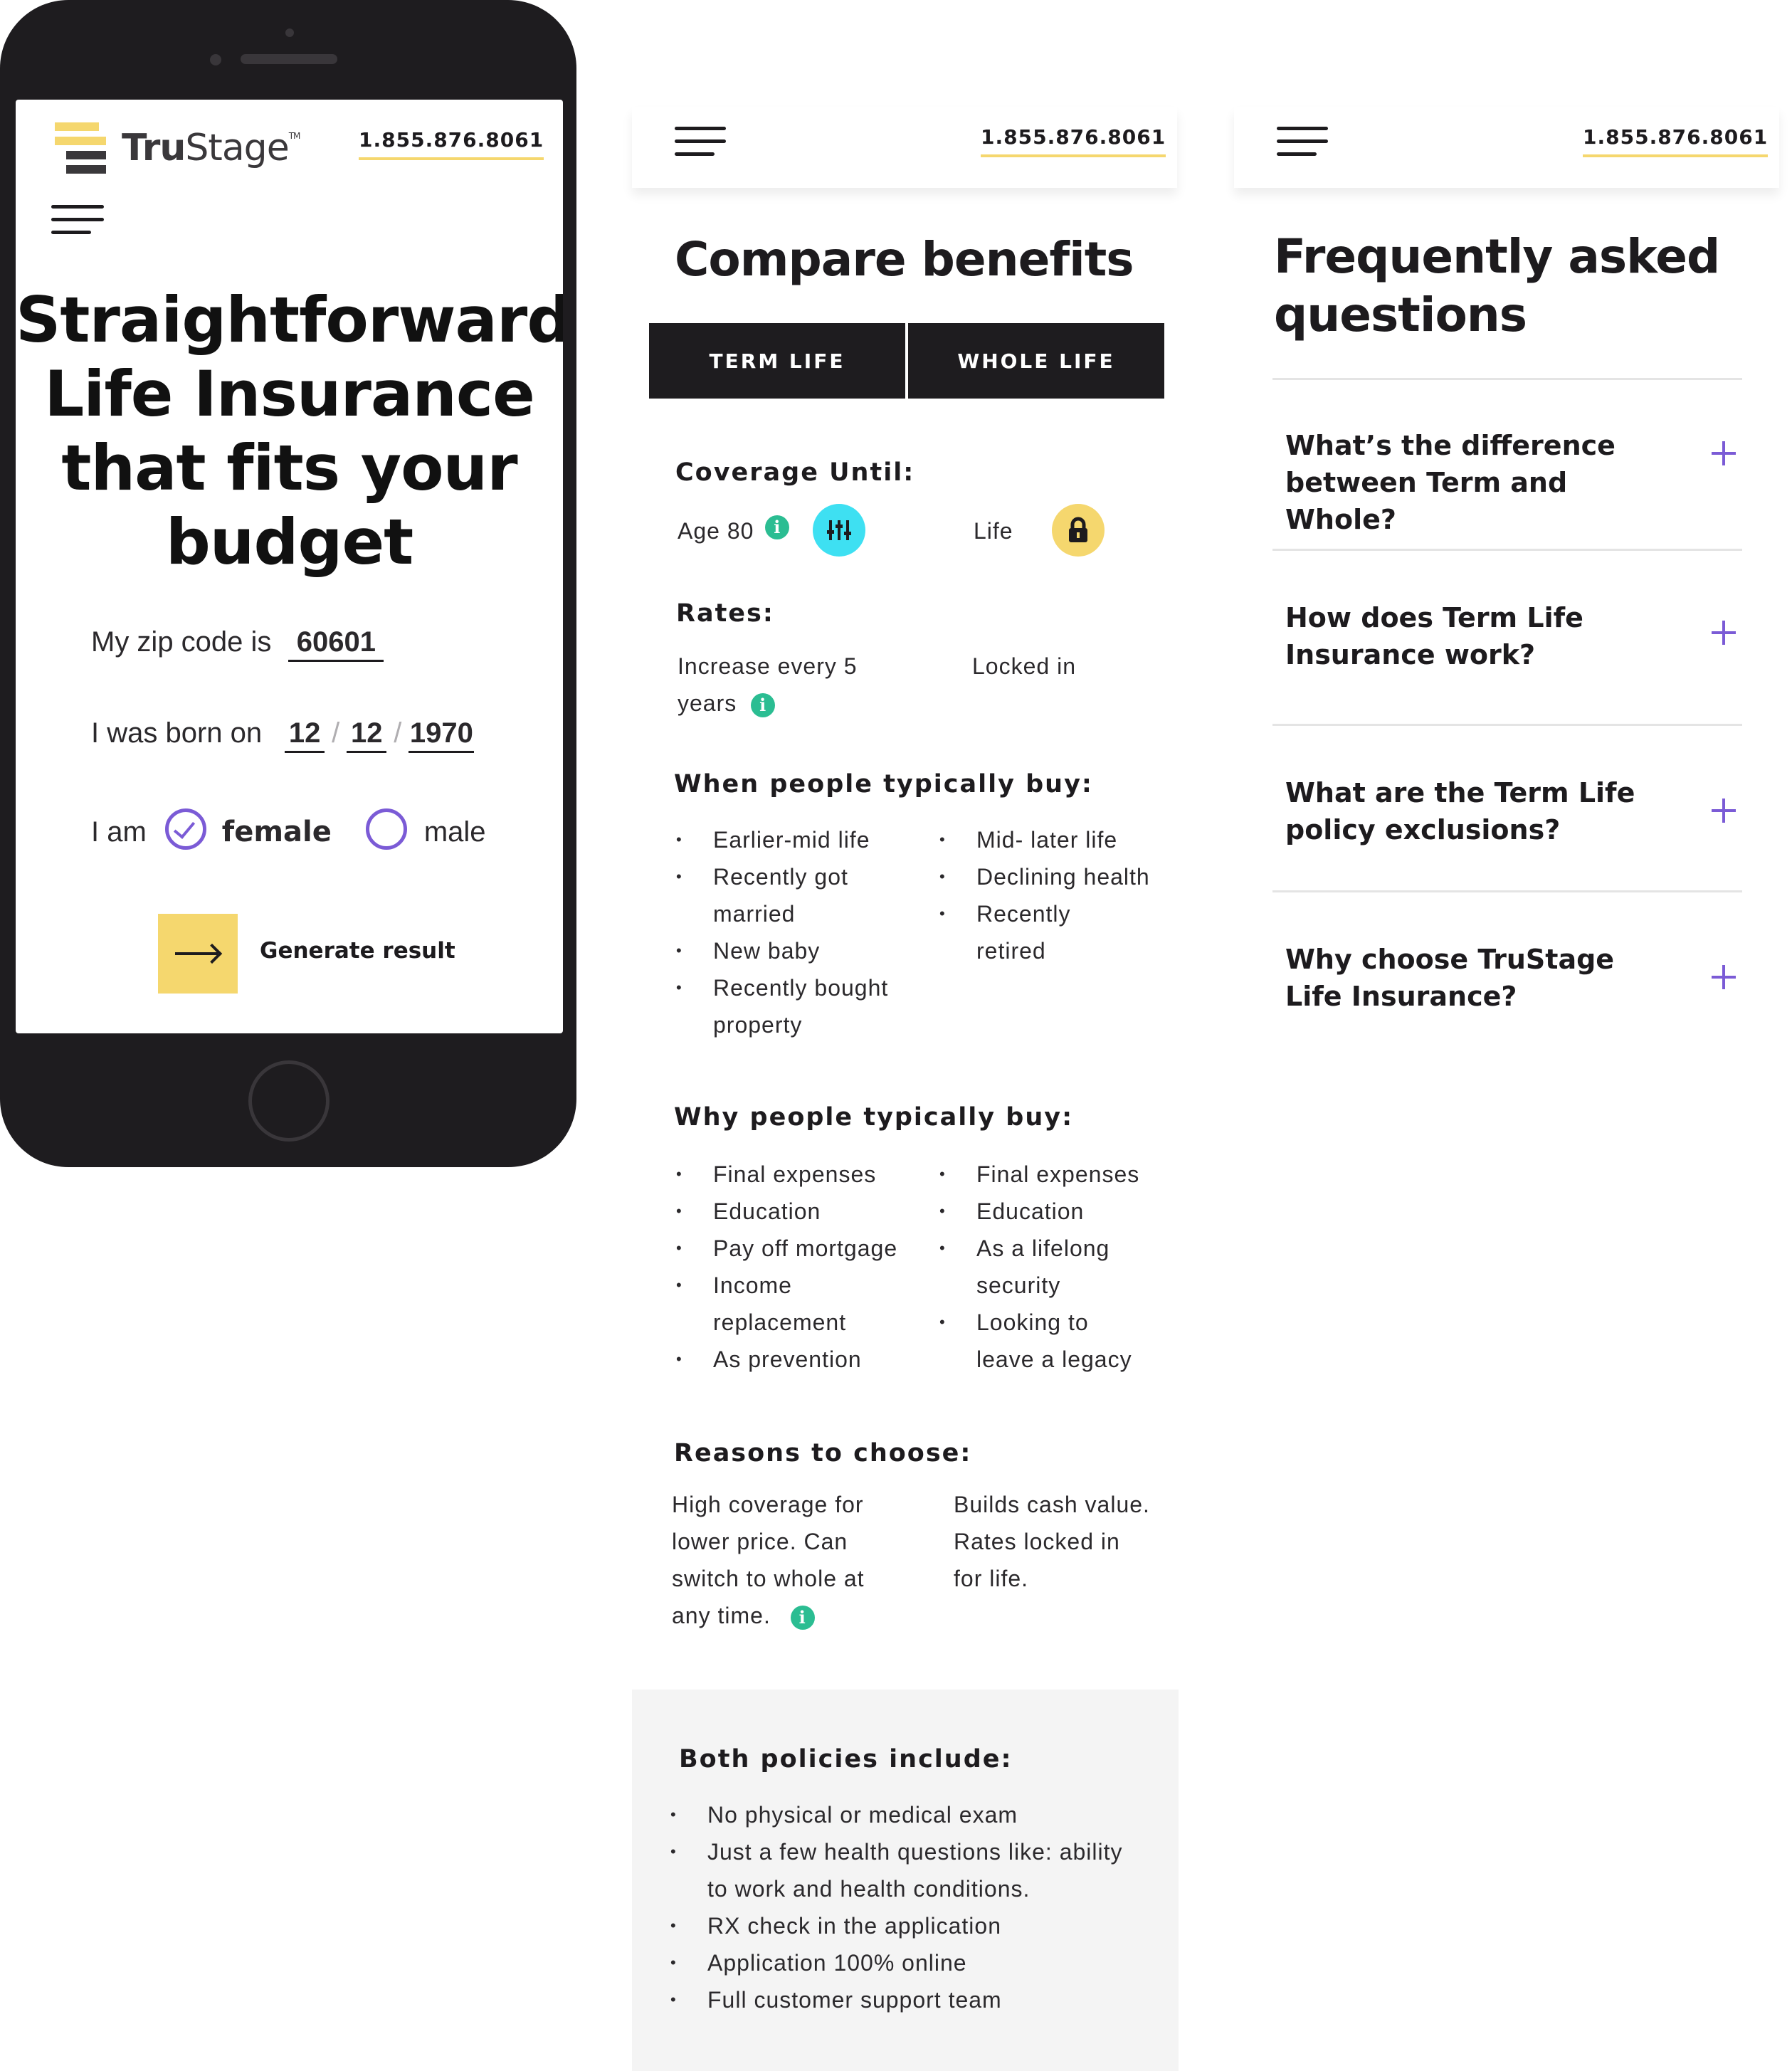  What do you see at coordinates (846, 1760) in the screenshot?
I see `both-heading: Both policies include:` at bounding box center [846, 1760].